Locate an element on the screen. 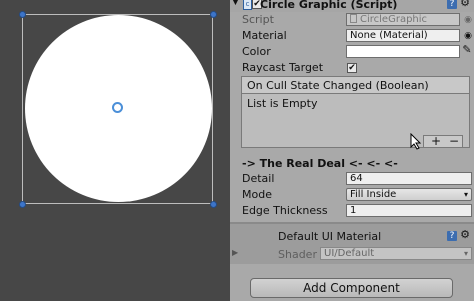 This screenshot has width=474, height=301. remove-event-button: − is located at coordinates (454, 141).